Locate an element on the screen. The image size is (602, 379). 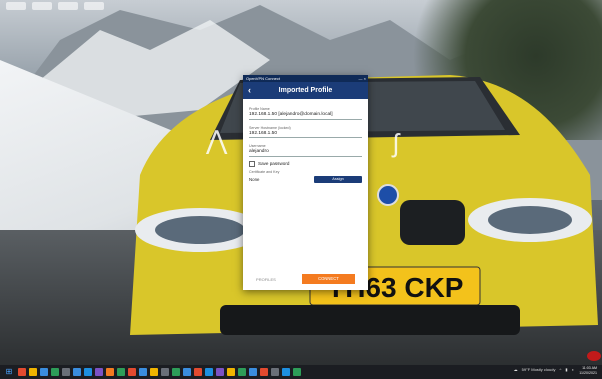
profile-header: ‹ Imported Profile is located at coordinates (305, 90).